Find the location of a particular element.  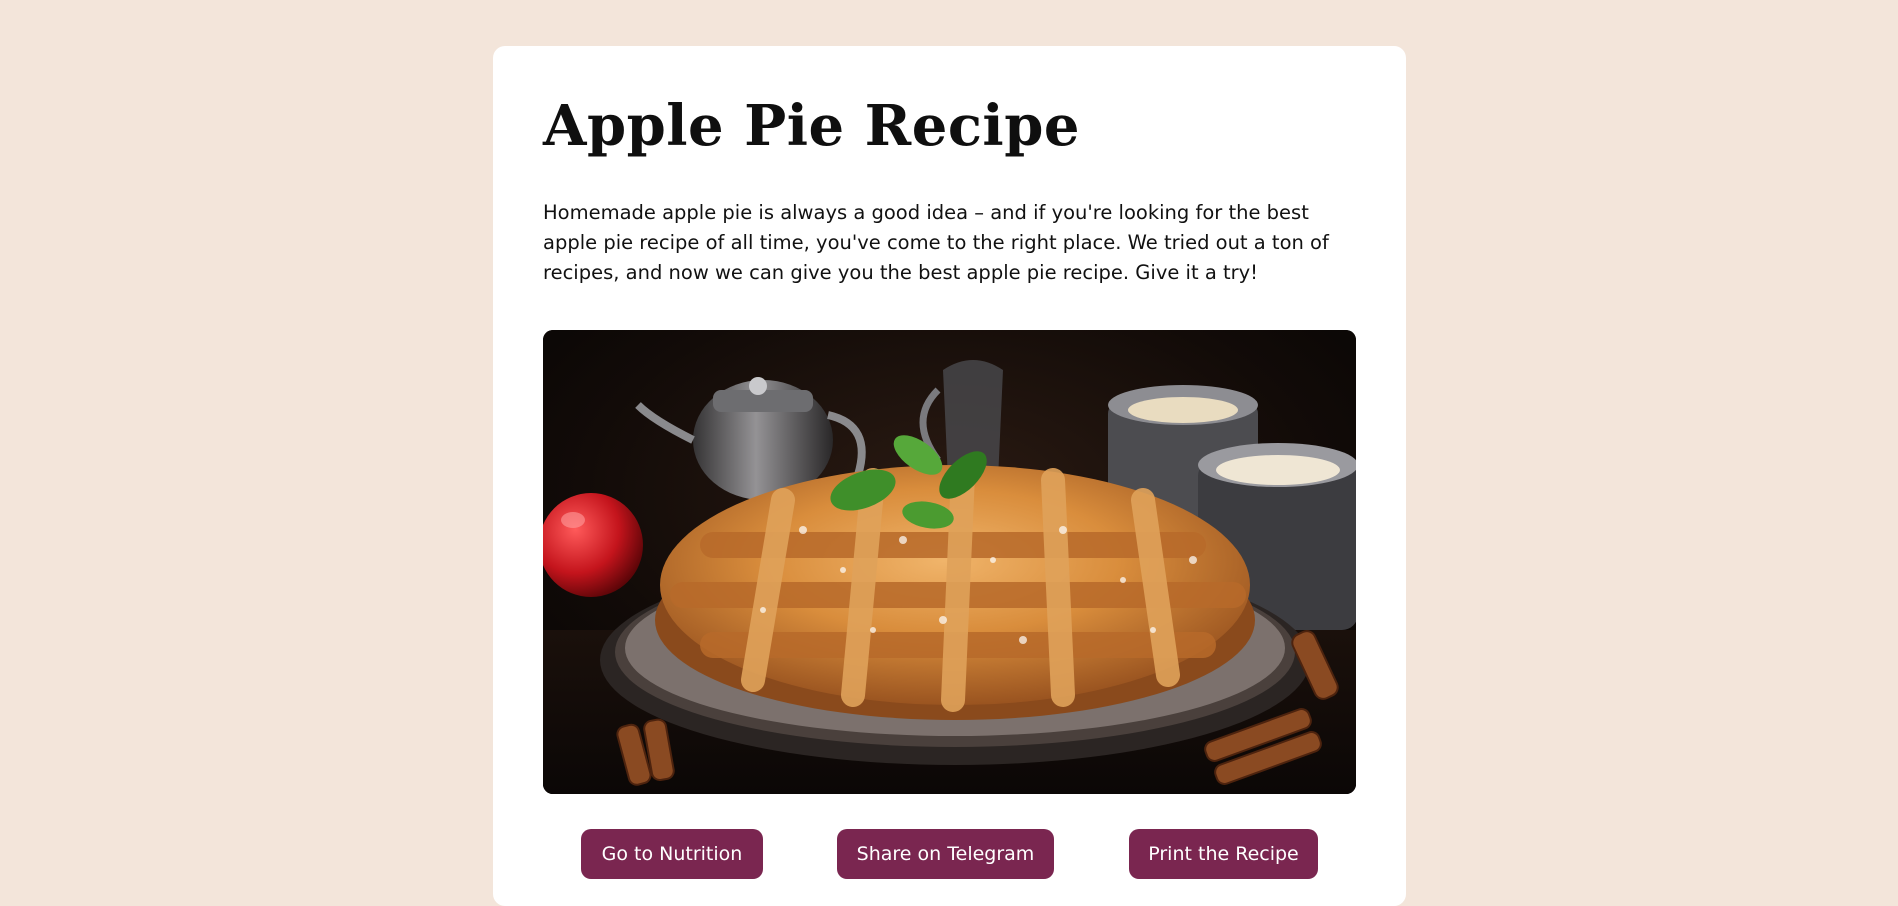

apple-decor is located at coordinates (593, 545).